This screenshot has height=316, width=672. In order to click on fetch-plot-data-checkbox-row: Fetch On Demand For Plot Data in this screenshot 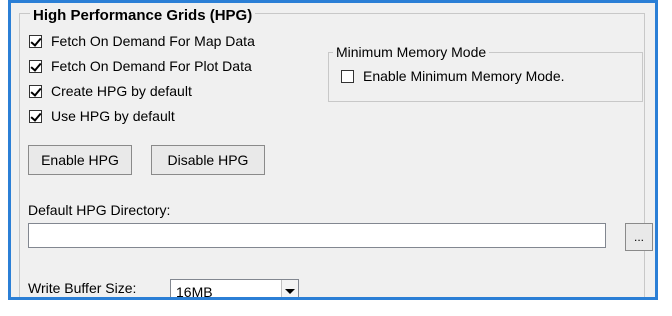, I will do `click(140, 66)`.